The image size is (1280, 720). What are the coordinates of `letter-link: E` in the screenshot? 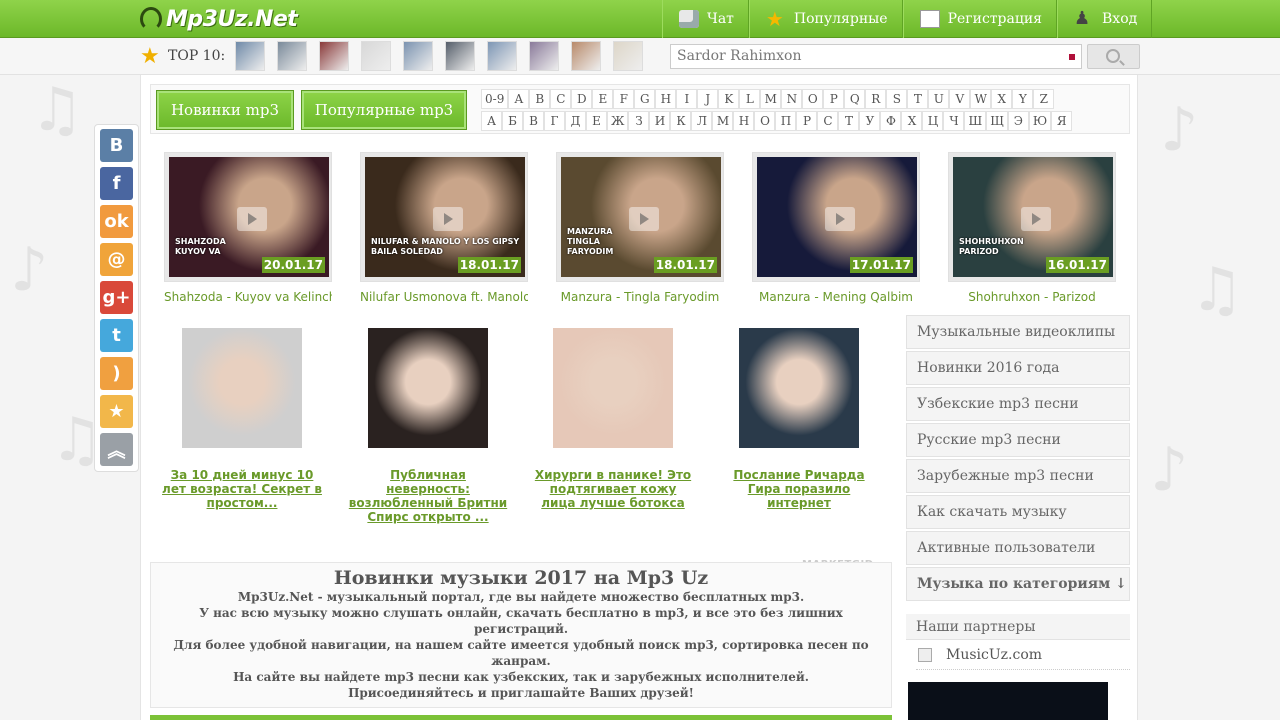 It's located at (603, 99).